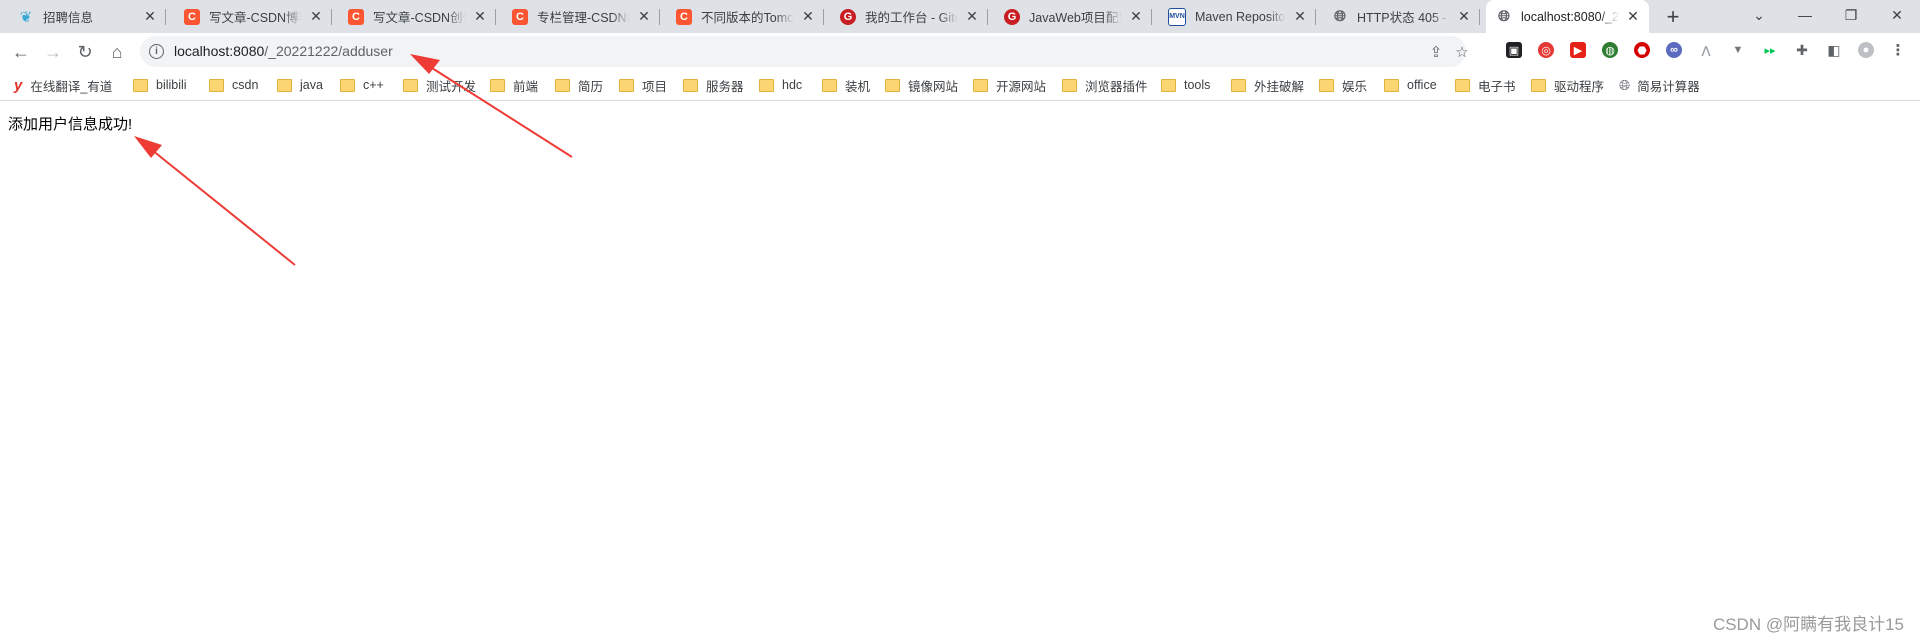 The height and width of the screenshot is (639, 1920). Describe the element at coordinates (1546, 50) in the screenshot. I see `extension-icon: ◎` at that location.